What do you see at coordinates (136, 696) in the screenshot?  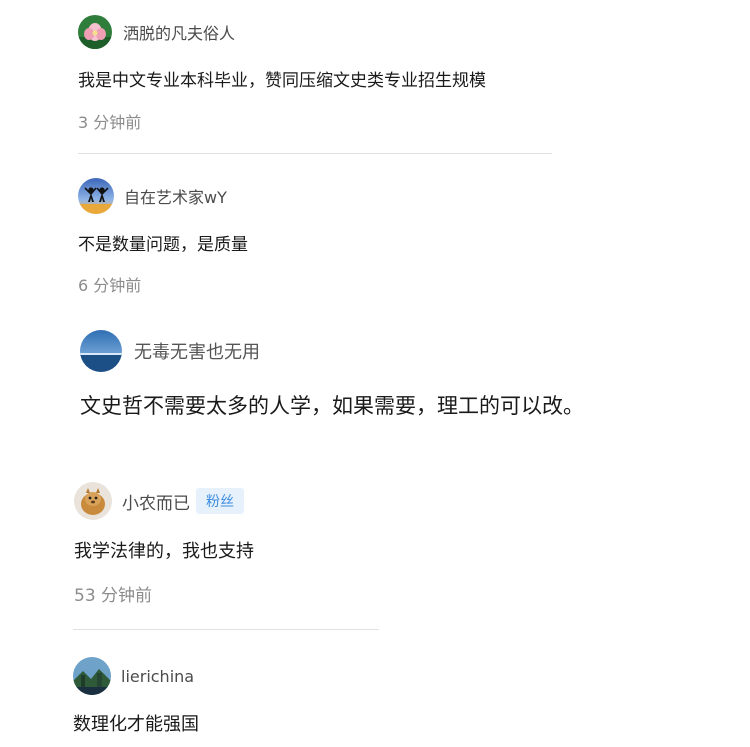 I see `comment-item: lierichina 数理化才能强国` at bounding box center [136, 696].